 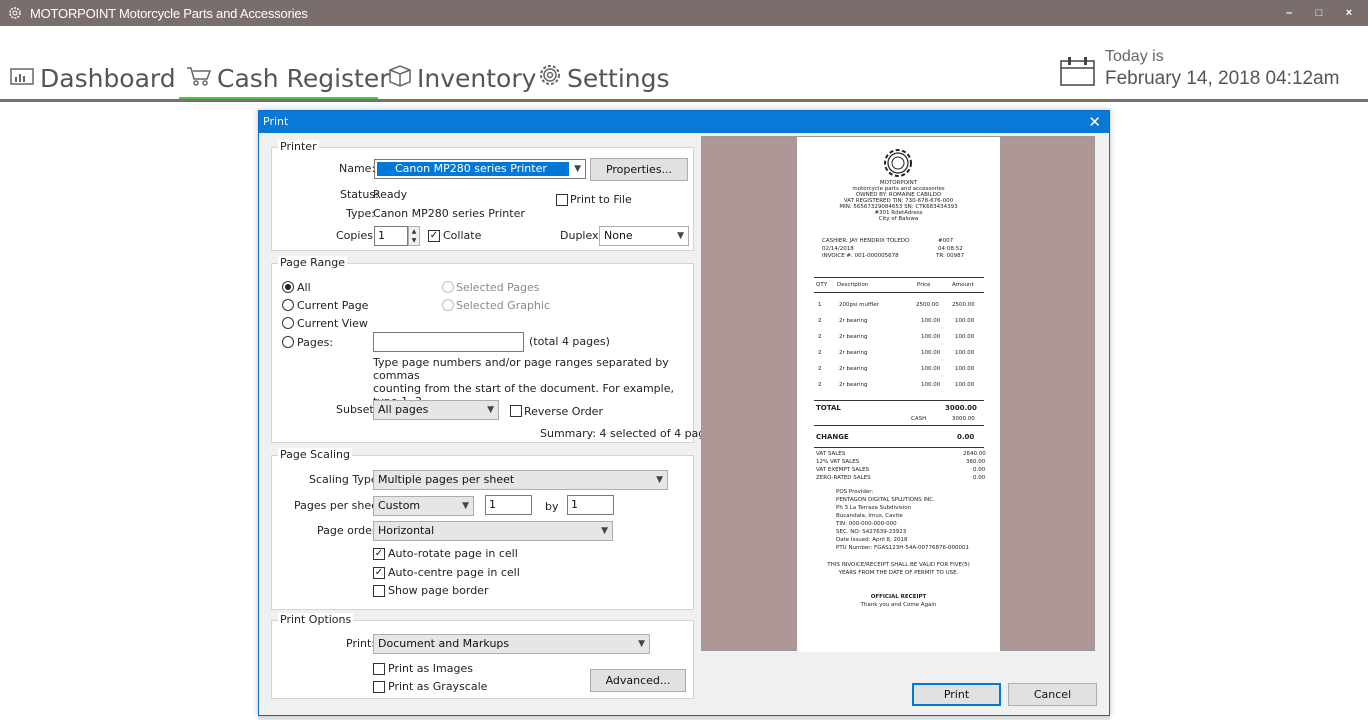 I want to click on nav-cash-register-label: Cash Register, so click(x=303, y=78).